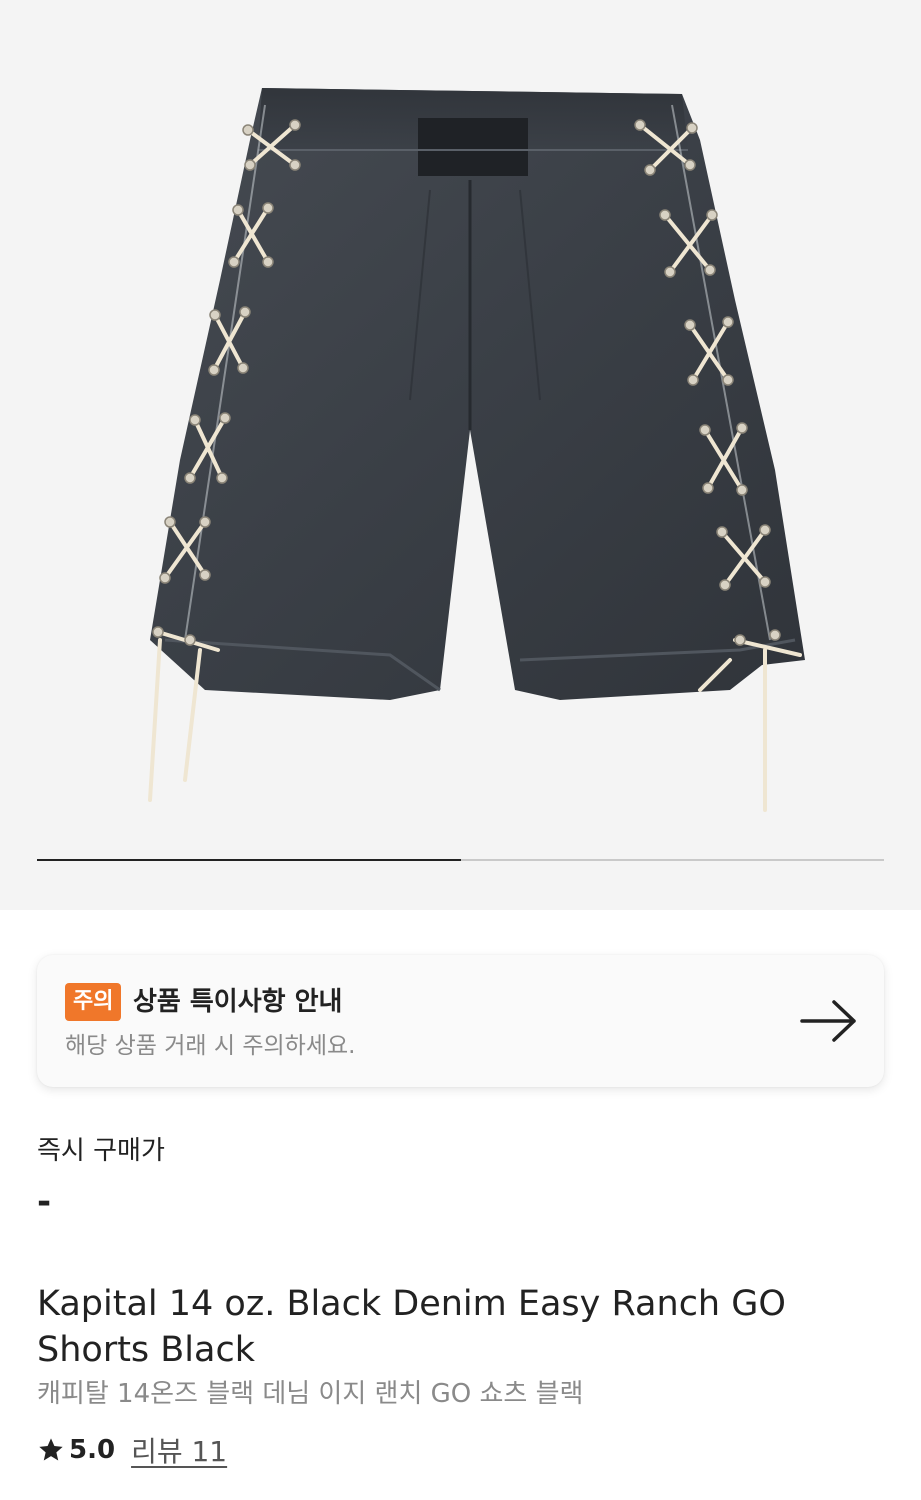 Image resolution: width=921 pixels, height=1500 pixels. I want to click on notice-title: 상품 특이사항 안내, so click(238, 1002).